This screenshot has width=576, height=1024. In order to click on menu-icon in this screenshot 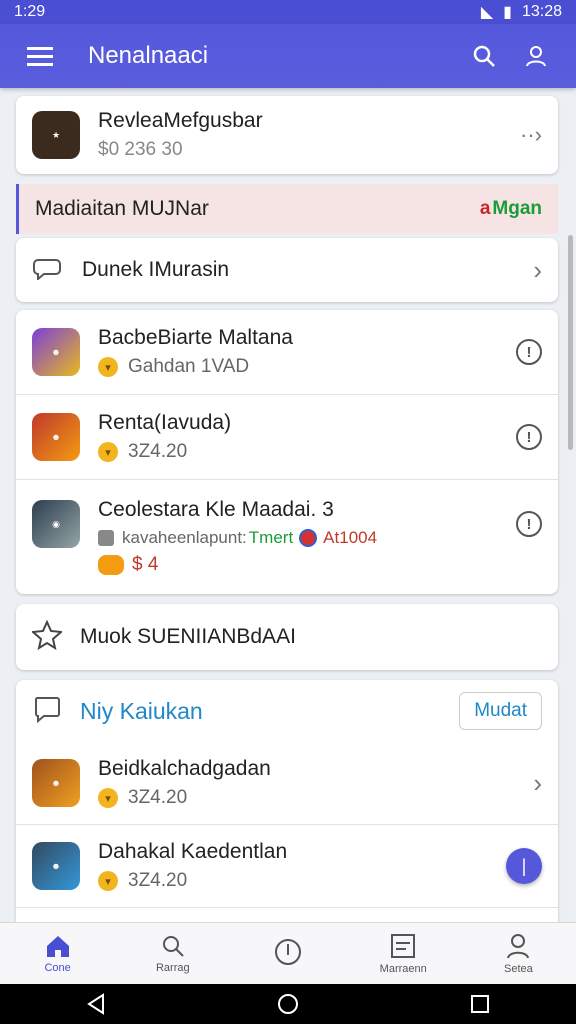, I will do `click(40, 56)`.